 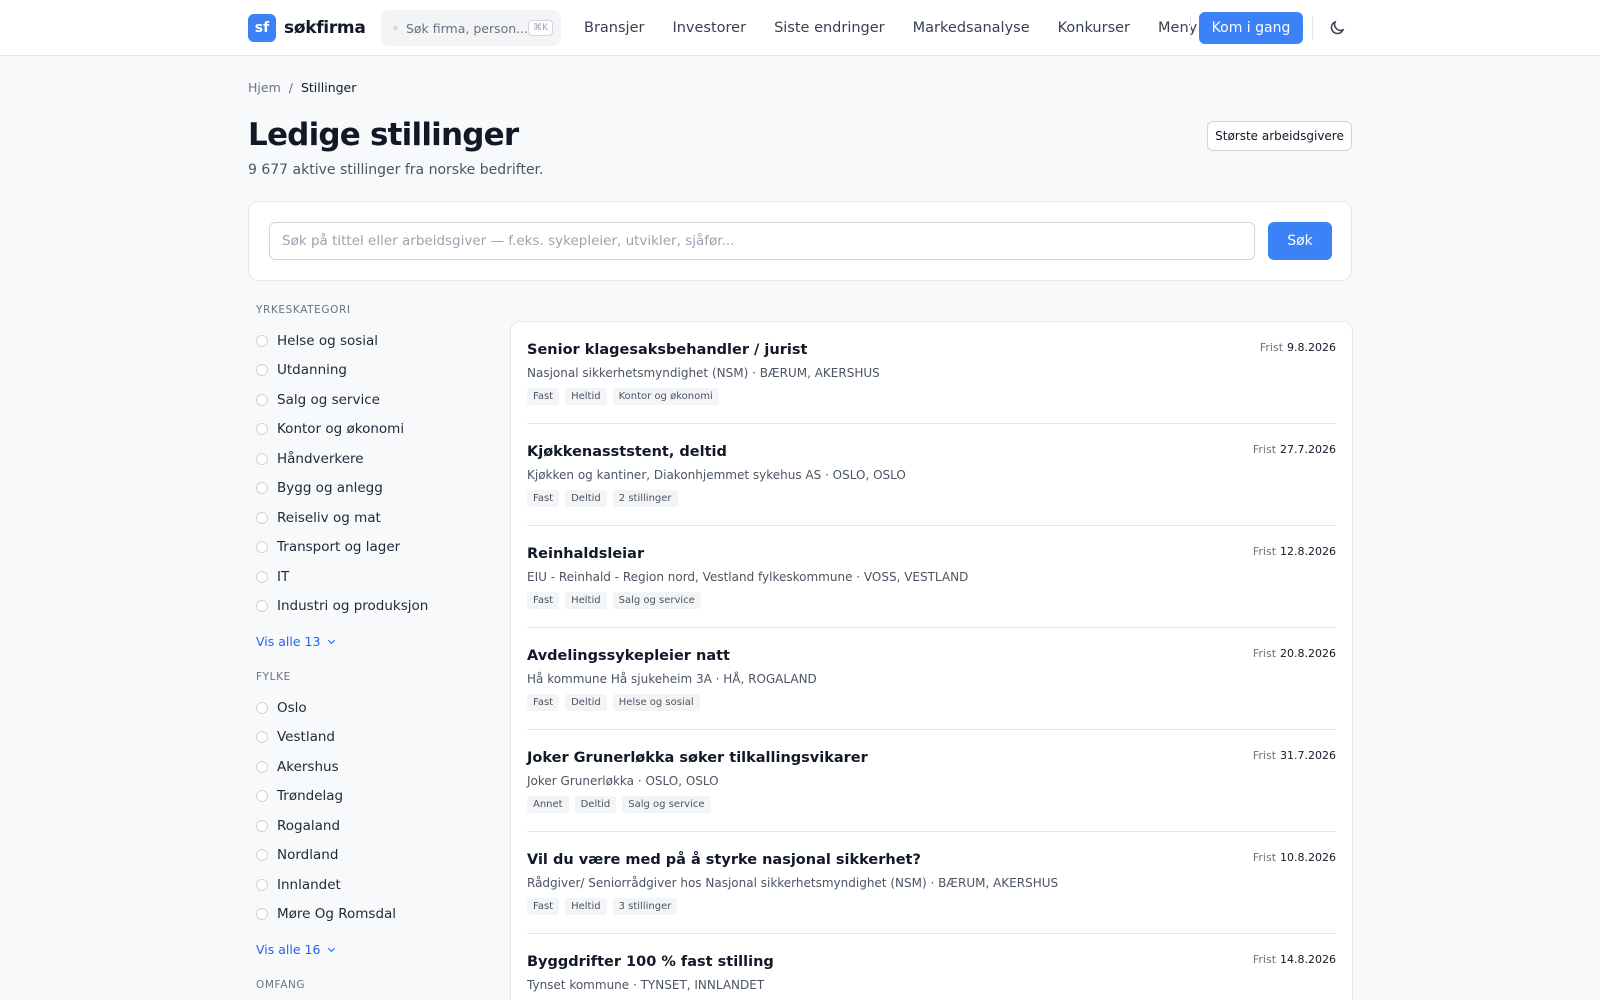 I want to click on job-search-panel: Søk, so click(x=800, y=241).